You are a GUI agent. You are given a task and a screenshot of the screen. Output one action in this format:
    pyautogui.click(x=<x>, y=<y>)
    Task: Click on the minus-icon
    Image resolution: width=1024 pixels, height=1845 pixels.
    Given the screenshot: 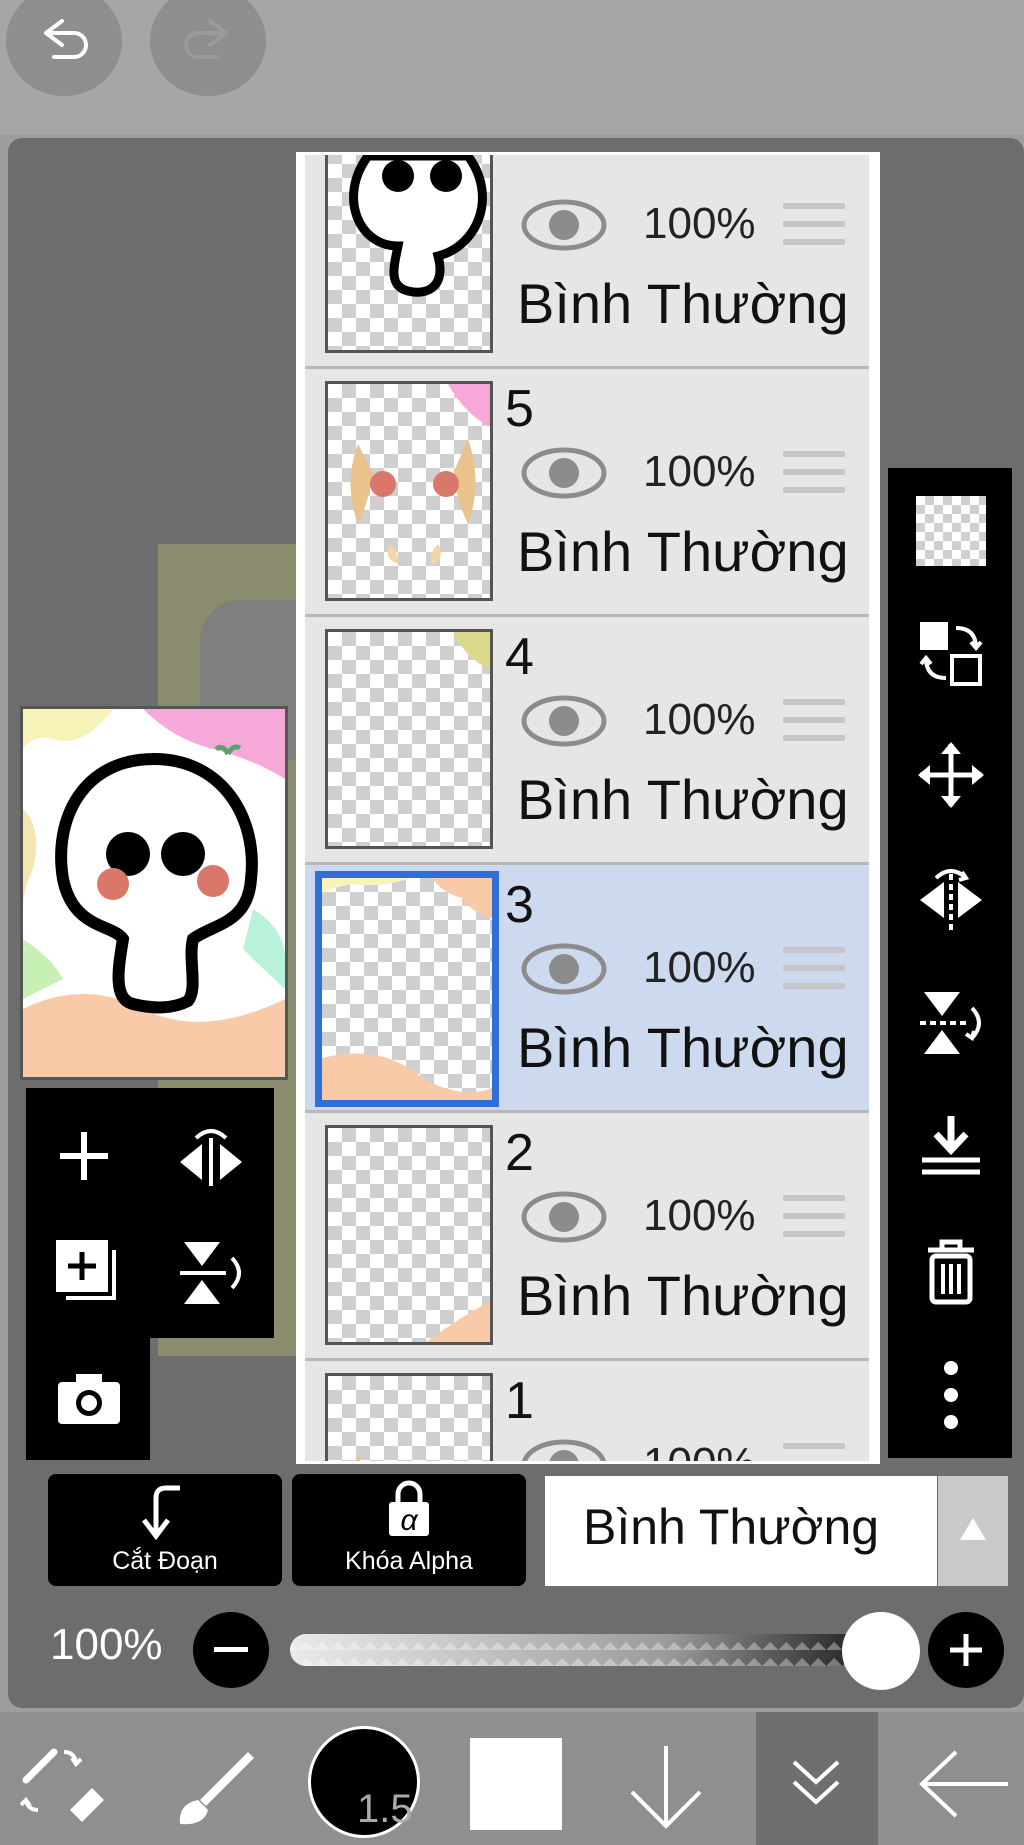 What is the action you would take?
    pyautogui.click(x=231, y=1649)
    